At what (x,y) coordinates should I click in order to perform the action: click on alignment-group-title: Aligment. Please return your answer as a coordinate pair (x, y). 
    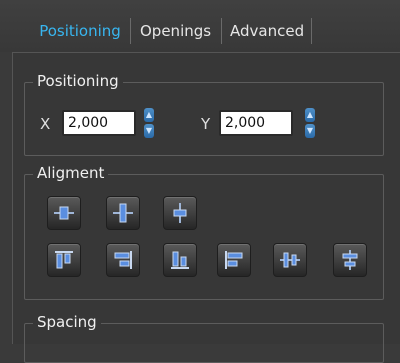
    Looking at the image, I should click on (71, 173).